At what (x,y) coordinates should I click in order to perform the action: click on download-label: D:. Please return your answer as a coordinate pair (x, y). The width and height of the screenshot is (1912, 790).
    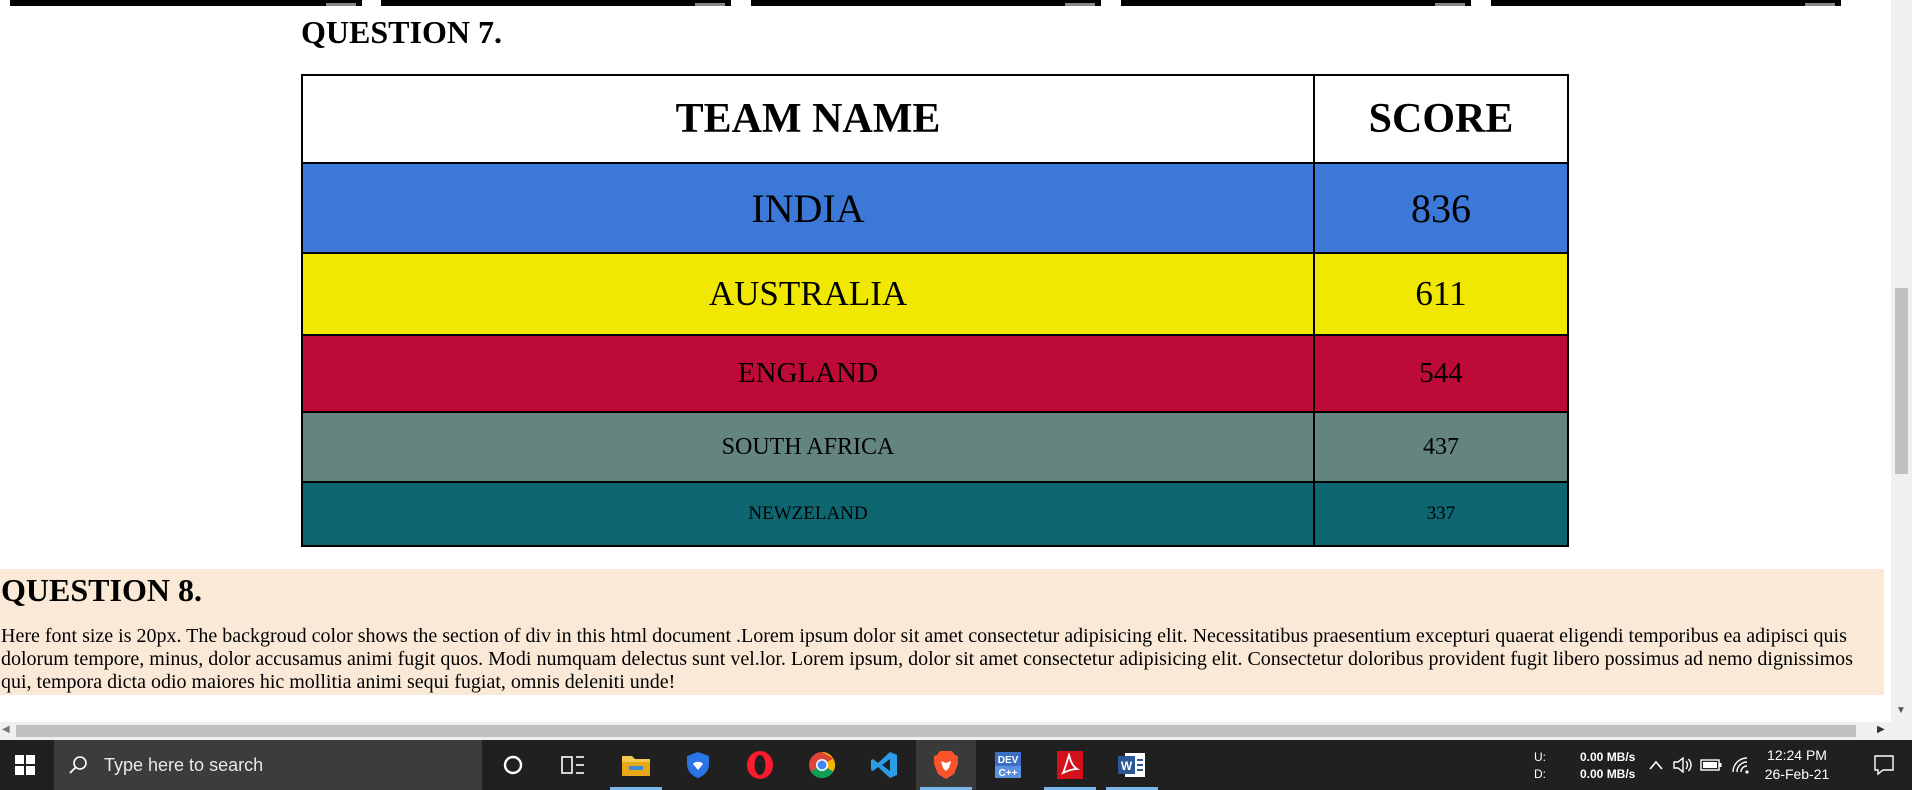
    Looking at the image, I should click on (1540, 774).